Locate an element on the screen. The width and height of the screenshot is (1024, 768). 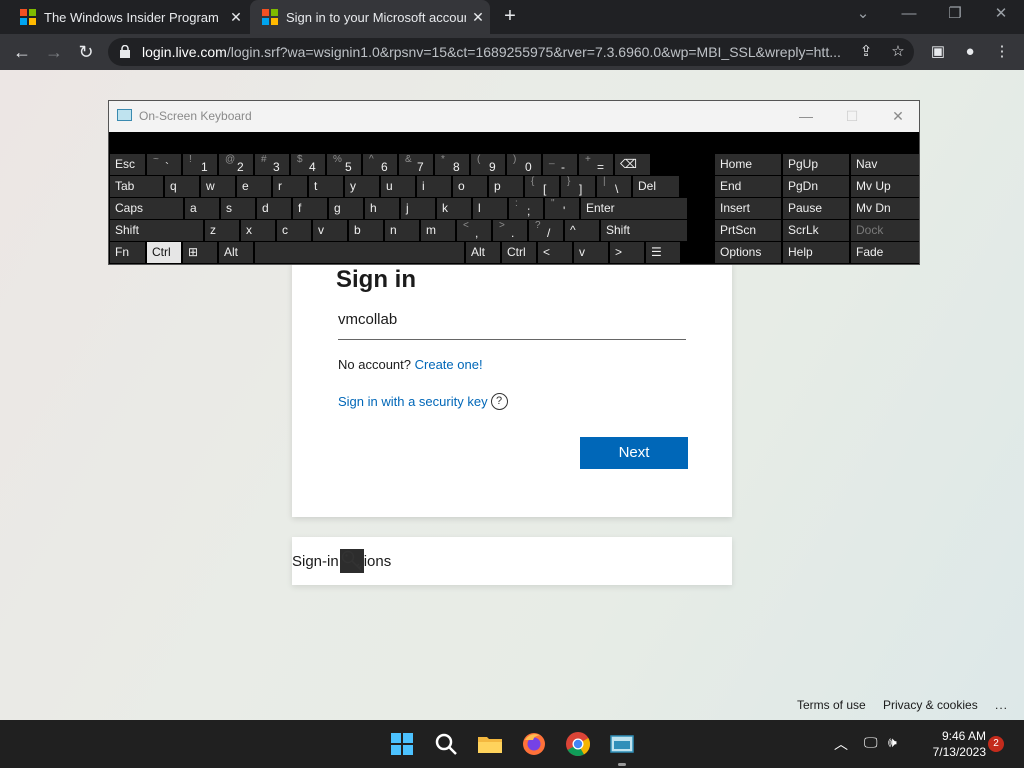
network-icon: 🖵 is located at coordinates (871, 742).